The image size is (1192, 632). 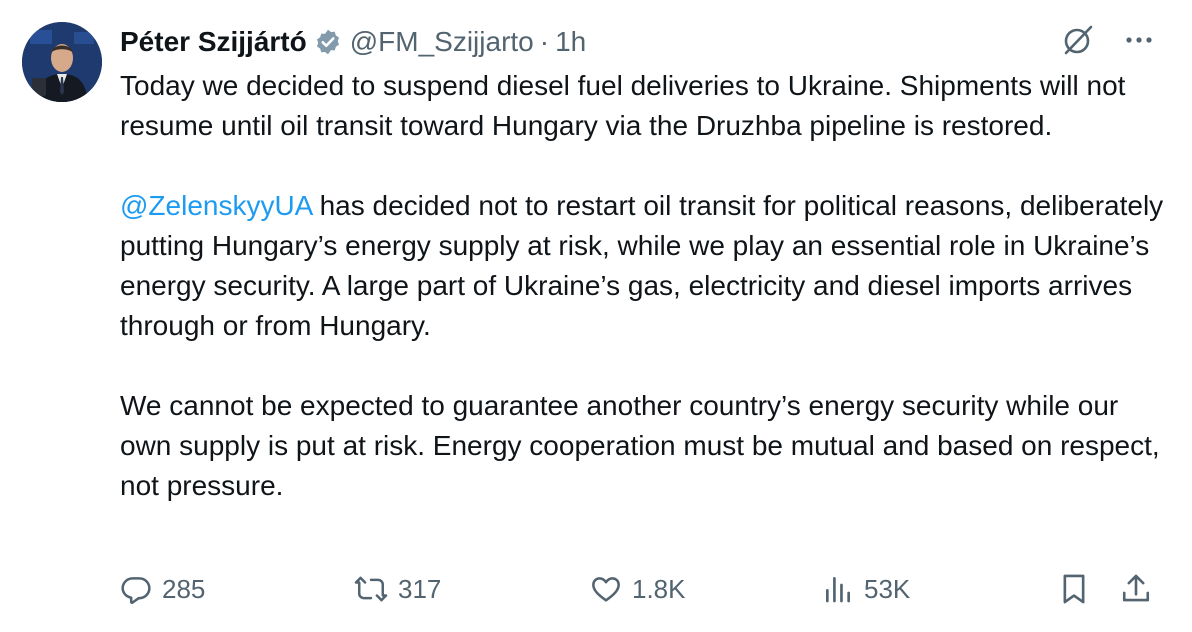 I want to click on tweet-actions-bar: 285 317 1.8K 53K, so click(x=640, y=589).